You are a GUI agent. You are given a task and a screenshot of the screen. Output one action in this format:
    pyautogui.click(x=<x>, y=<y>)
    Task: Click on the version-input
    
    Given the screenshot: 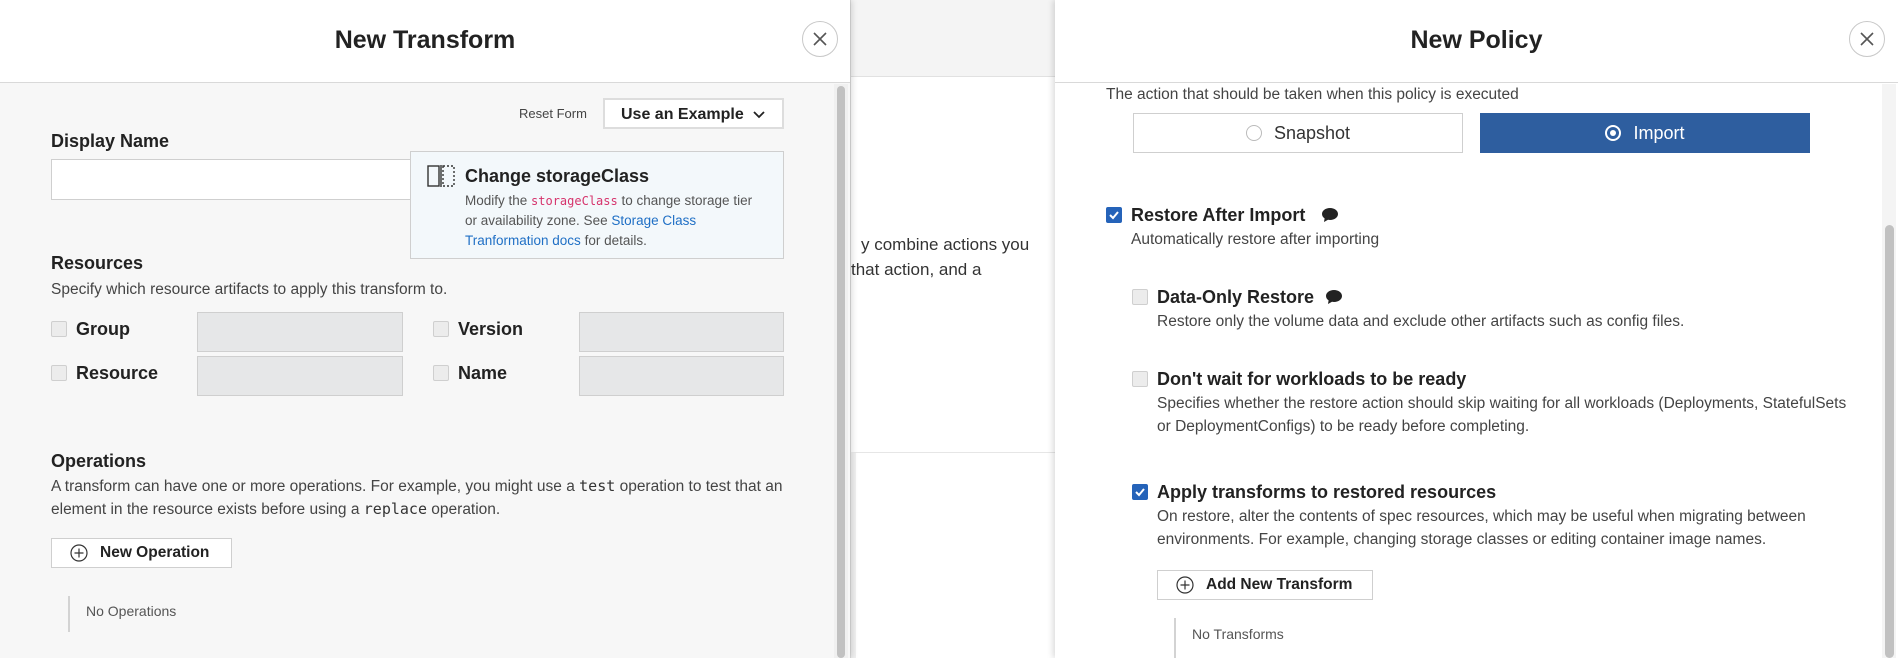 What is the action you would take?
    pyautogui.click(x=681, y=332)
    